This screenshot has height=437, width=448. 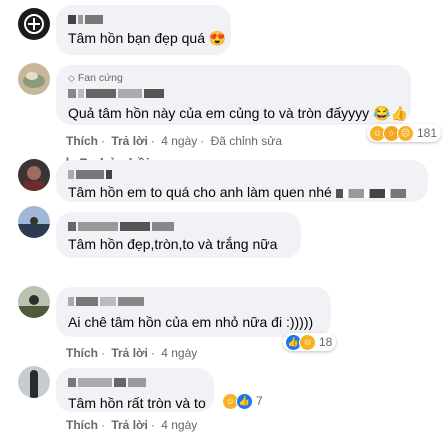 I want to click on reaction-summary: ☺ 👍 7, so click(x=243, y=401).